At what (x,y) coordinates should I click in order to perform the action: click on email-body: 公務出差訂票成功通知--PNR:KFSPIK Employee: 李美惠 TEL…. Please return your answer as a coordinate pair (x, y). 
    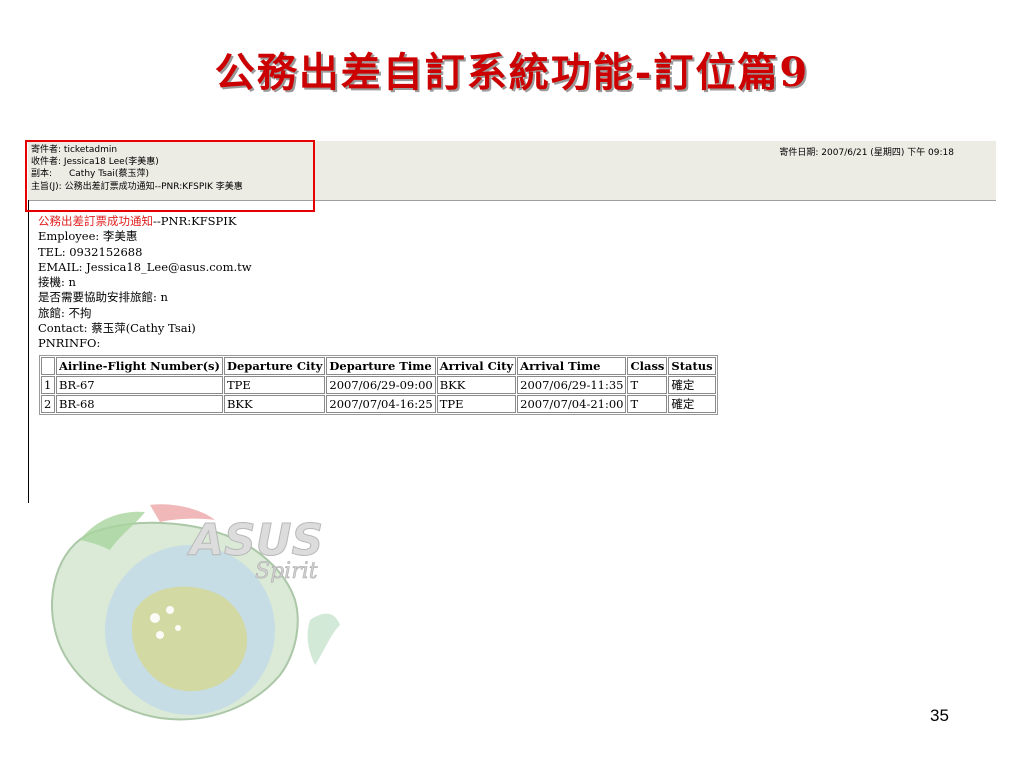
    Looking at the image, I should click on (145, 283).